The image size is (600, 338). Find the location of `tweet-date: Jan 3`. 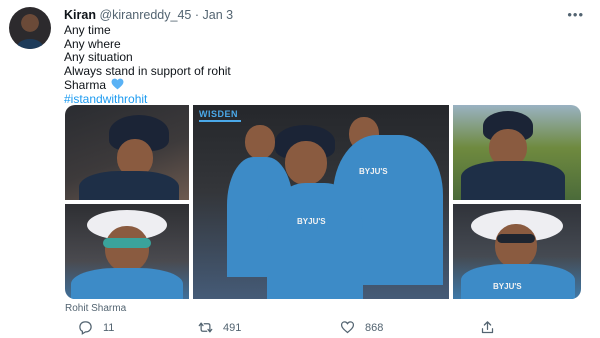

tweet-date: Jan 3 is located at coordinates (218, 15).